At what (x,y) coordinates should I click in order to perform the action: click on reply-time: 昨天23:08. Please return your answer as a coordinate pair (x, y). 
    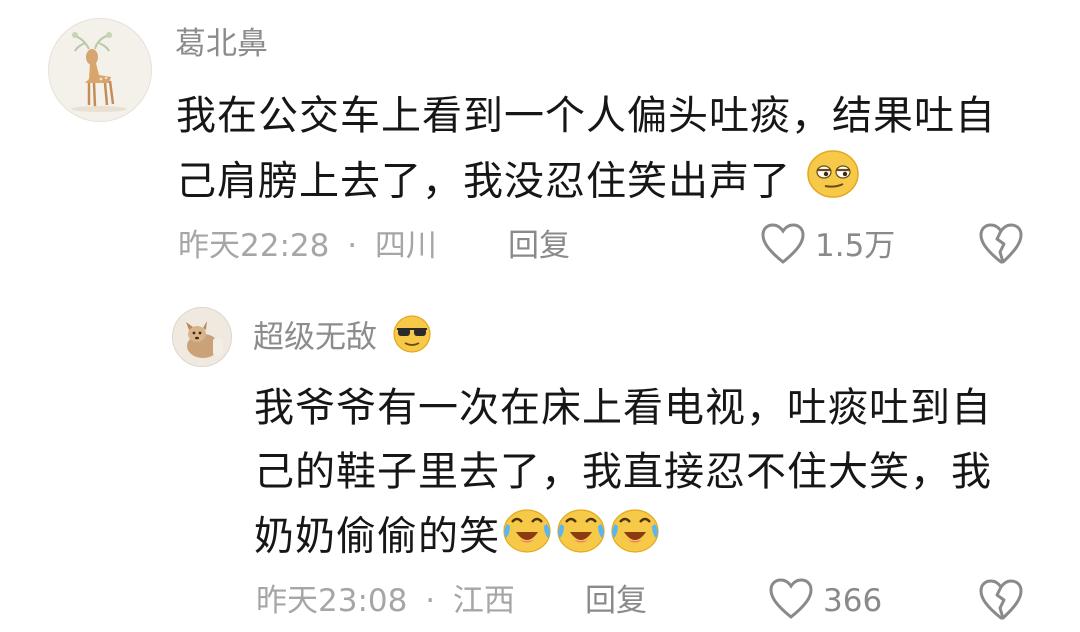
    Looking at the image, I should click on (332, 601).